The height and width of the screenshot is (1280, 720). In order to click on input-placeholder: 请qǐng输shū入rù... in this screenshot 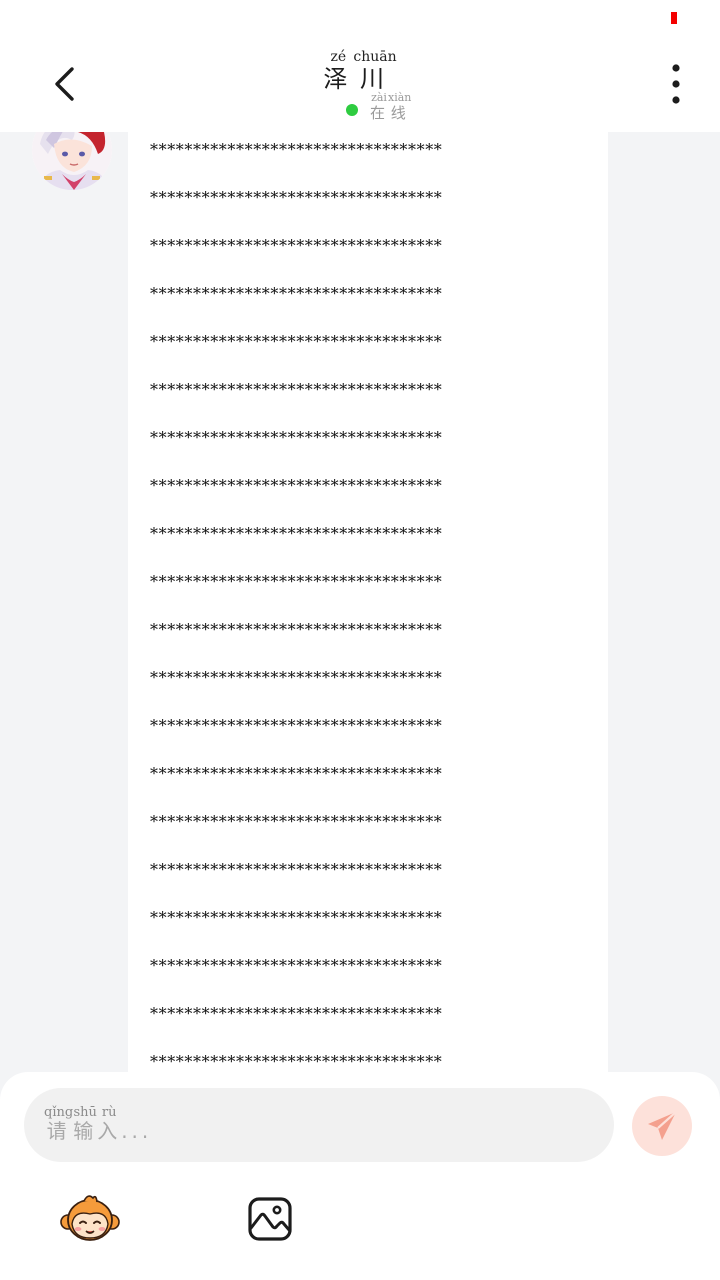, I will do `click(98, 1124)`.